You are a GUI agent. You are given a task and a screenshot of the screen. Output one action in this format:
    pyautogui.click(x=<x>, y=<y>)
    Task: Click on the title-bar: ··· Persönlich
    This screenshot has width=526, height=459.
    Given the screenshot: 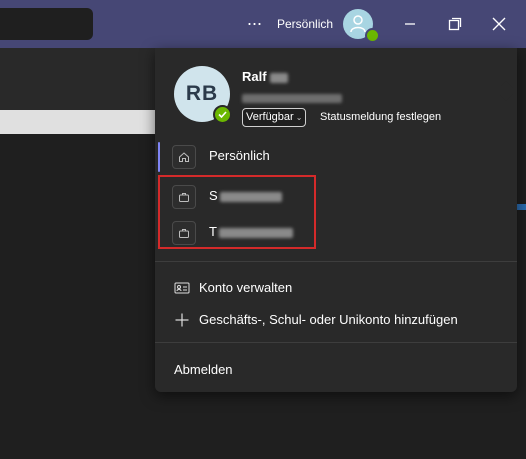 What is the action you would take?
    pyautogui.click(x=263, y=24)
    